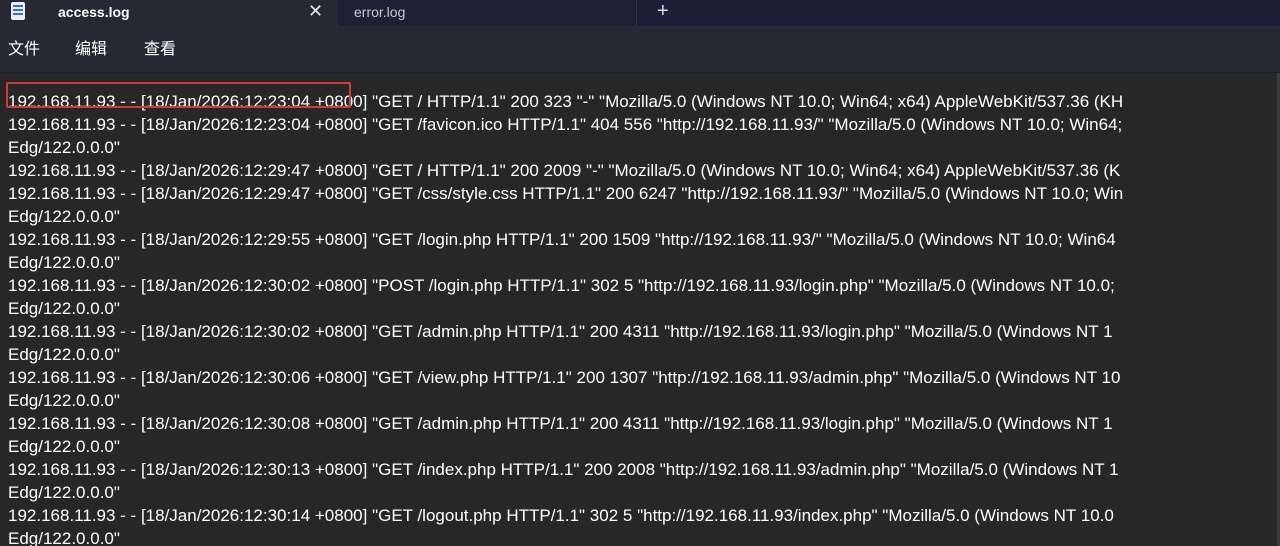 Image resolution: width=1280 pixels, height=546 pixels. I want to click on close-icon: ✕, so click(315, 11).